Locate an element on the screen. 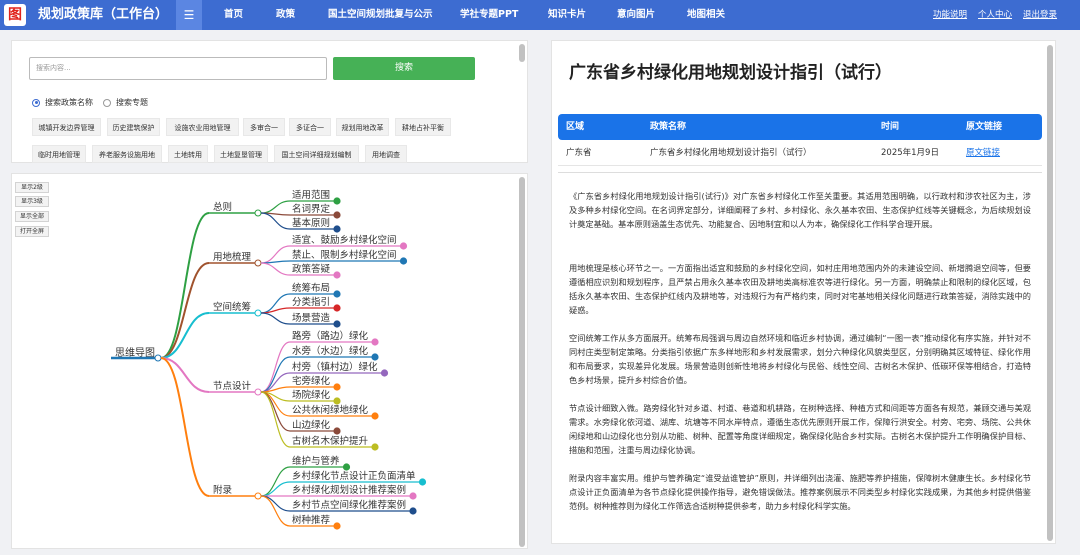 The height and width of the screenshot is (555, 1080). user-center-link: 个人中心 is located at coordinates (995, 15).